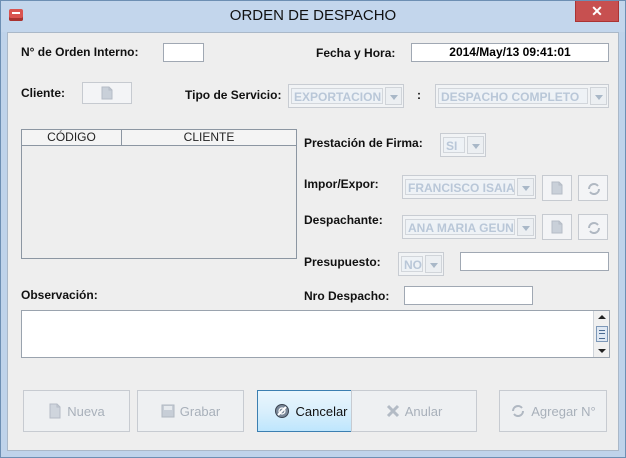 This screenshot has width=626, height=458. I want to click on nro-despacho-label: Nro Despacho:, so click(347, 296).